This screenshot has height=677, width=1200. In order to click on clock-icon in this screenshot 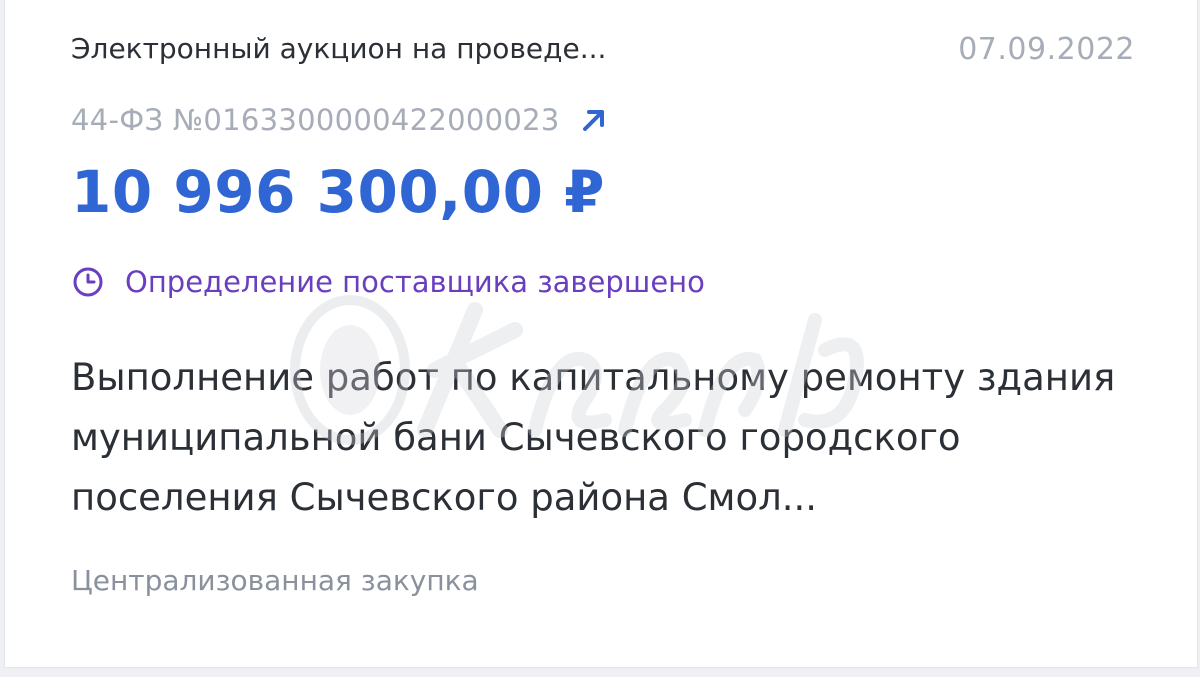, I will do `click(88, 282)`.